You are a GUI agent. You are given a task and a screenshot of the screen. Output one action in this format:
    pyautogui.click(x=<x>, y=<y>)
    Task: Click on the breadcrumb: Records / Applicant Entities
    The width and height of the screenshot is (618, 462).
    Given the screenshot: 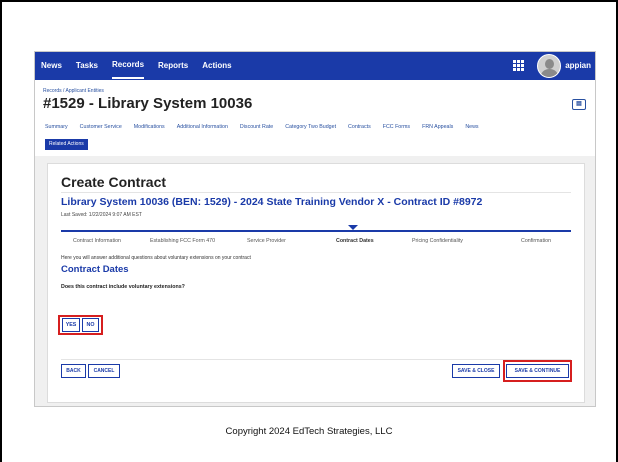 What is the action you would take?
    pyautogui.click(x=73, y=91)
    